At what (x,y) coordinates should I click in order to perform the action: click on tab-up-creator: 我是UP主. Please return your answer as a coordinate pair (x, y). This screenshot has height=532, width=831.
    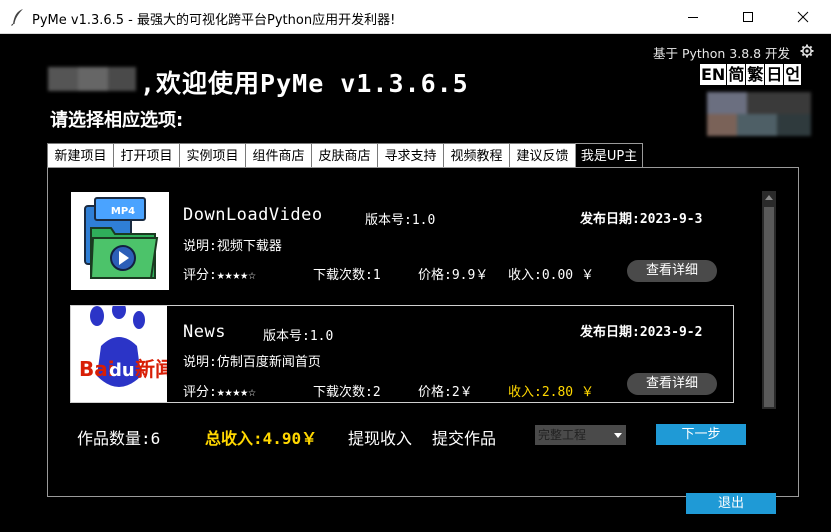
    Looking at the image, I should click on (609, 155).